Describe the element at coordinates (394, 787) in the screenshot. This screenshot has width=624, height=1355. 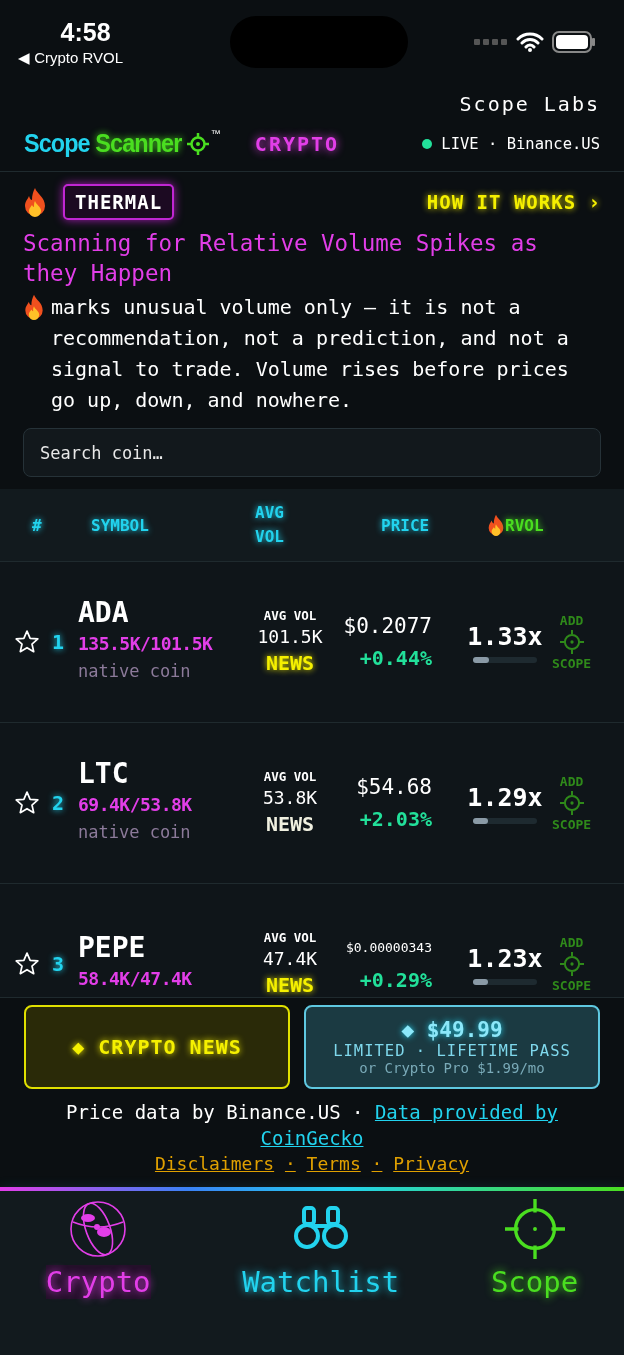
I see `coin-price: $54.68` at that location.